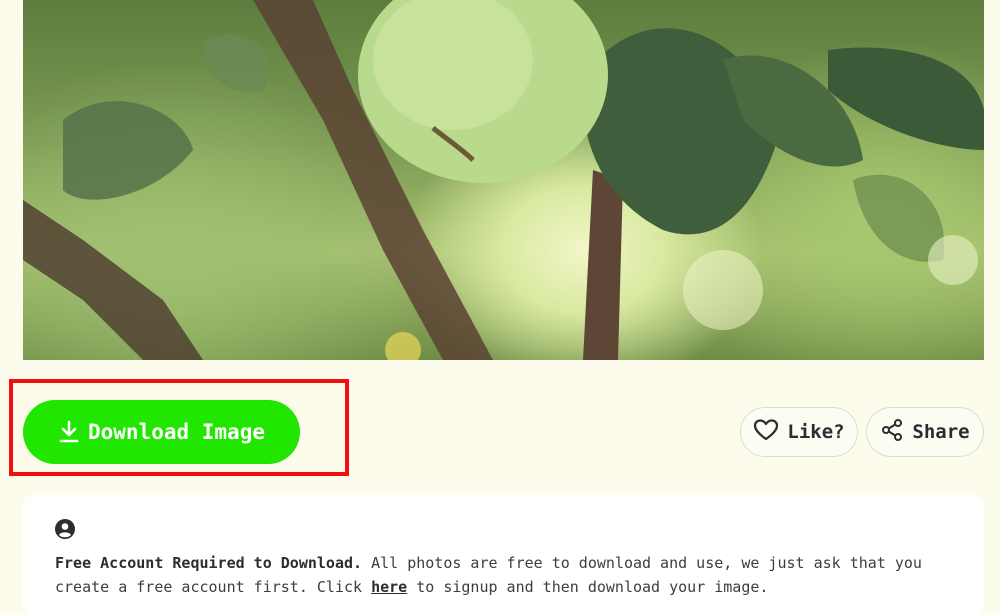 Image resolution: width=1000 pixels, height=615 pixels. Describe the element at coordinates (892, 432) in the screenshot. I see `share-icon` at that location.